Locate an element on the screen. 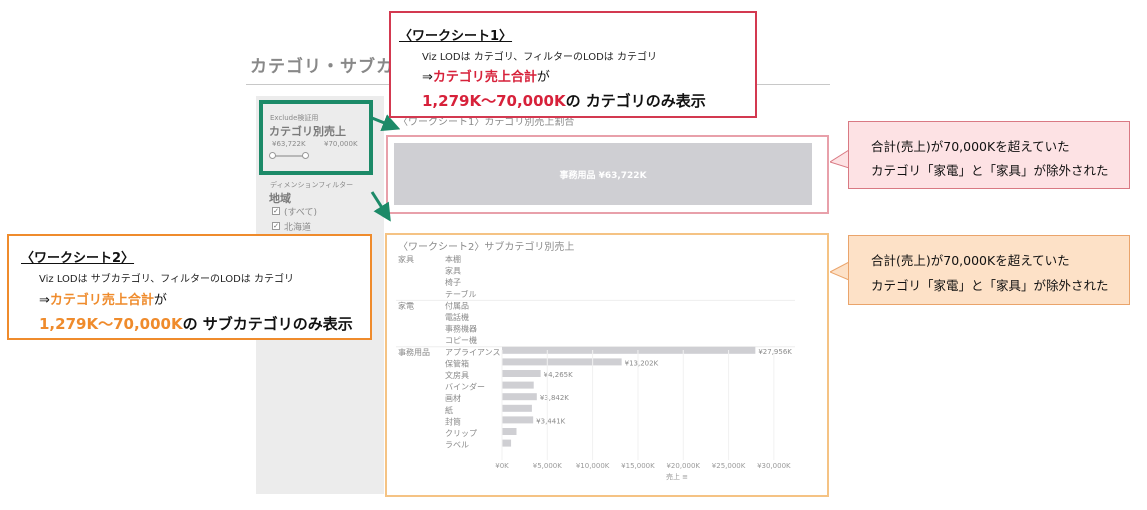 The width and height of the screenshot is (1147, 510). note1-pointer is located at coordinates (840, 159).